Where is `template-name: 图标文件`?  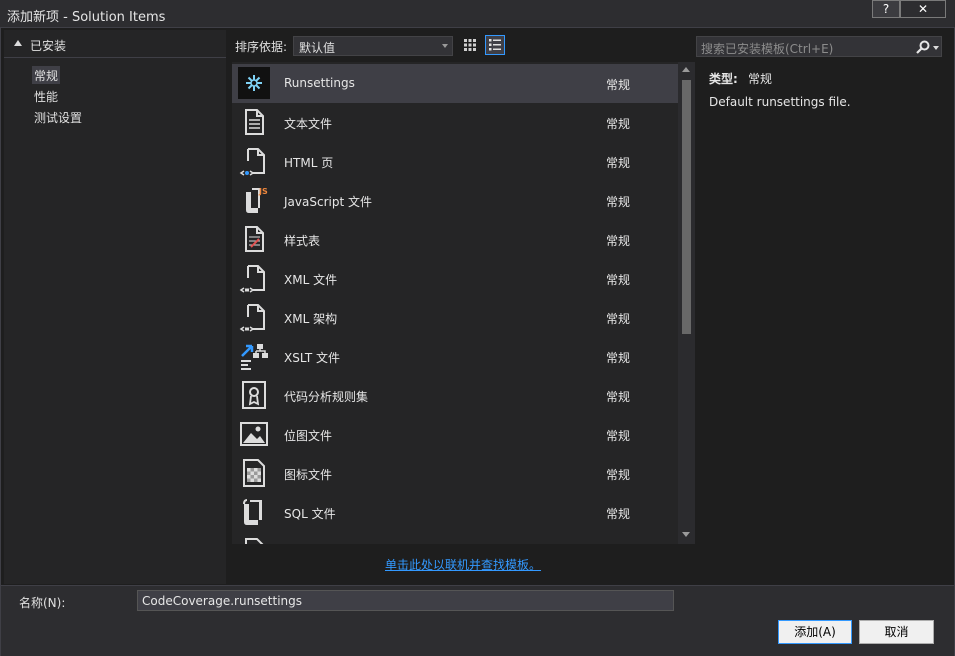 template-name: 图标文件 is located at coordinates (308, 475).